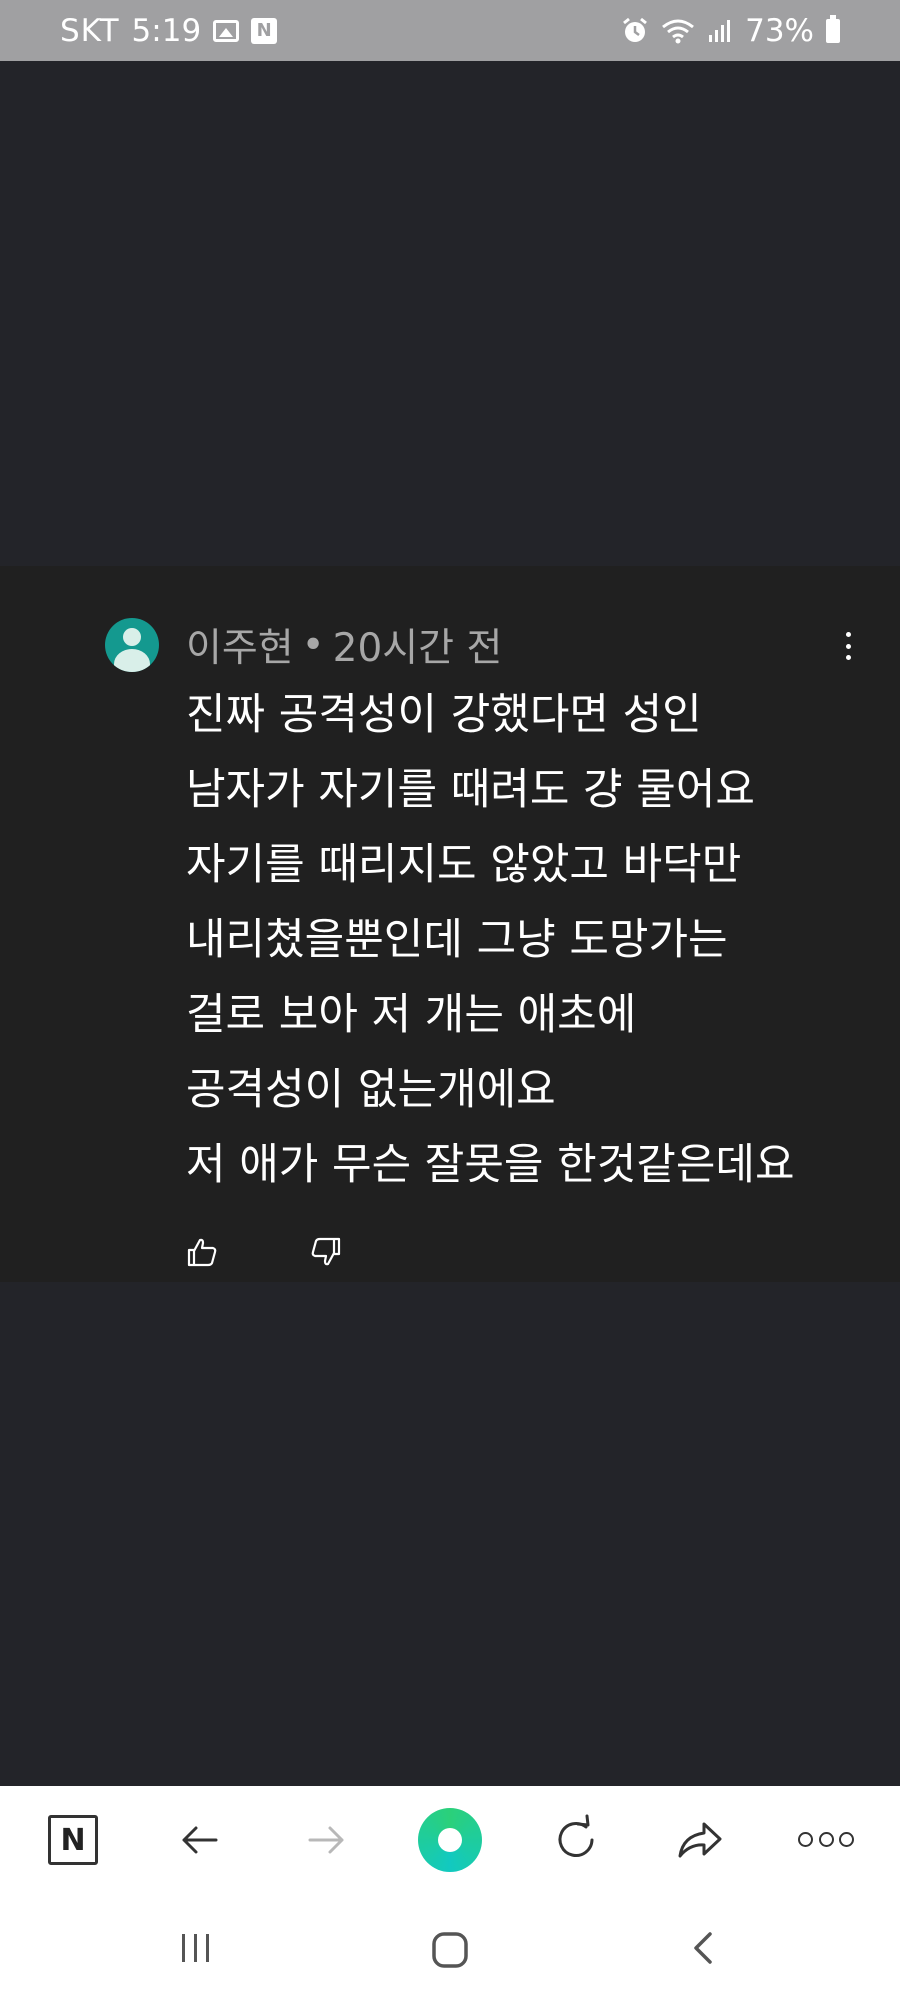  I want to click on signal-icon, so click(720, 30).